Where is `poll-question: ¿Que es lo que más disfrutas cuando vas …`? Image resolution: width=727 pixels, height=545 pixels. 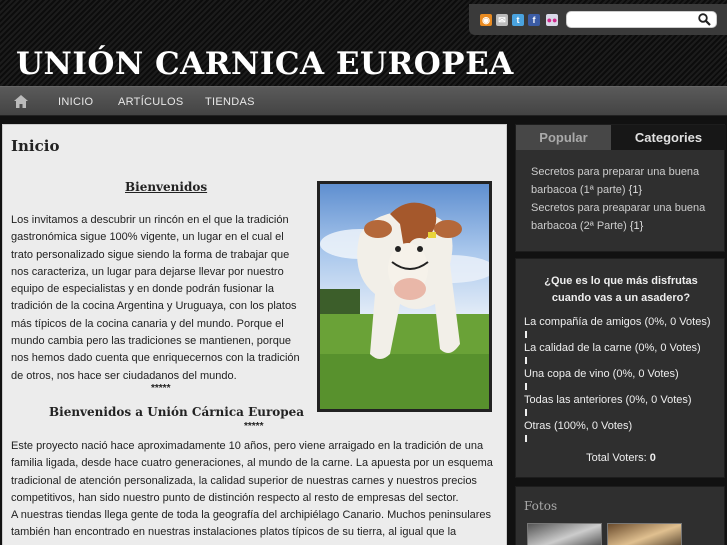
poll-question: ¿Que es lo que más disfrutas cuando vas … is located at coordinates (621, 289).